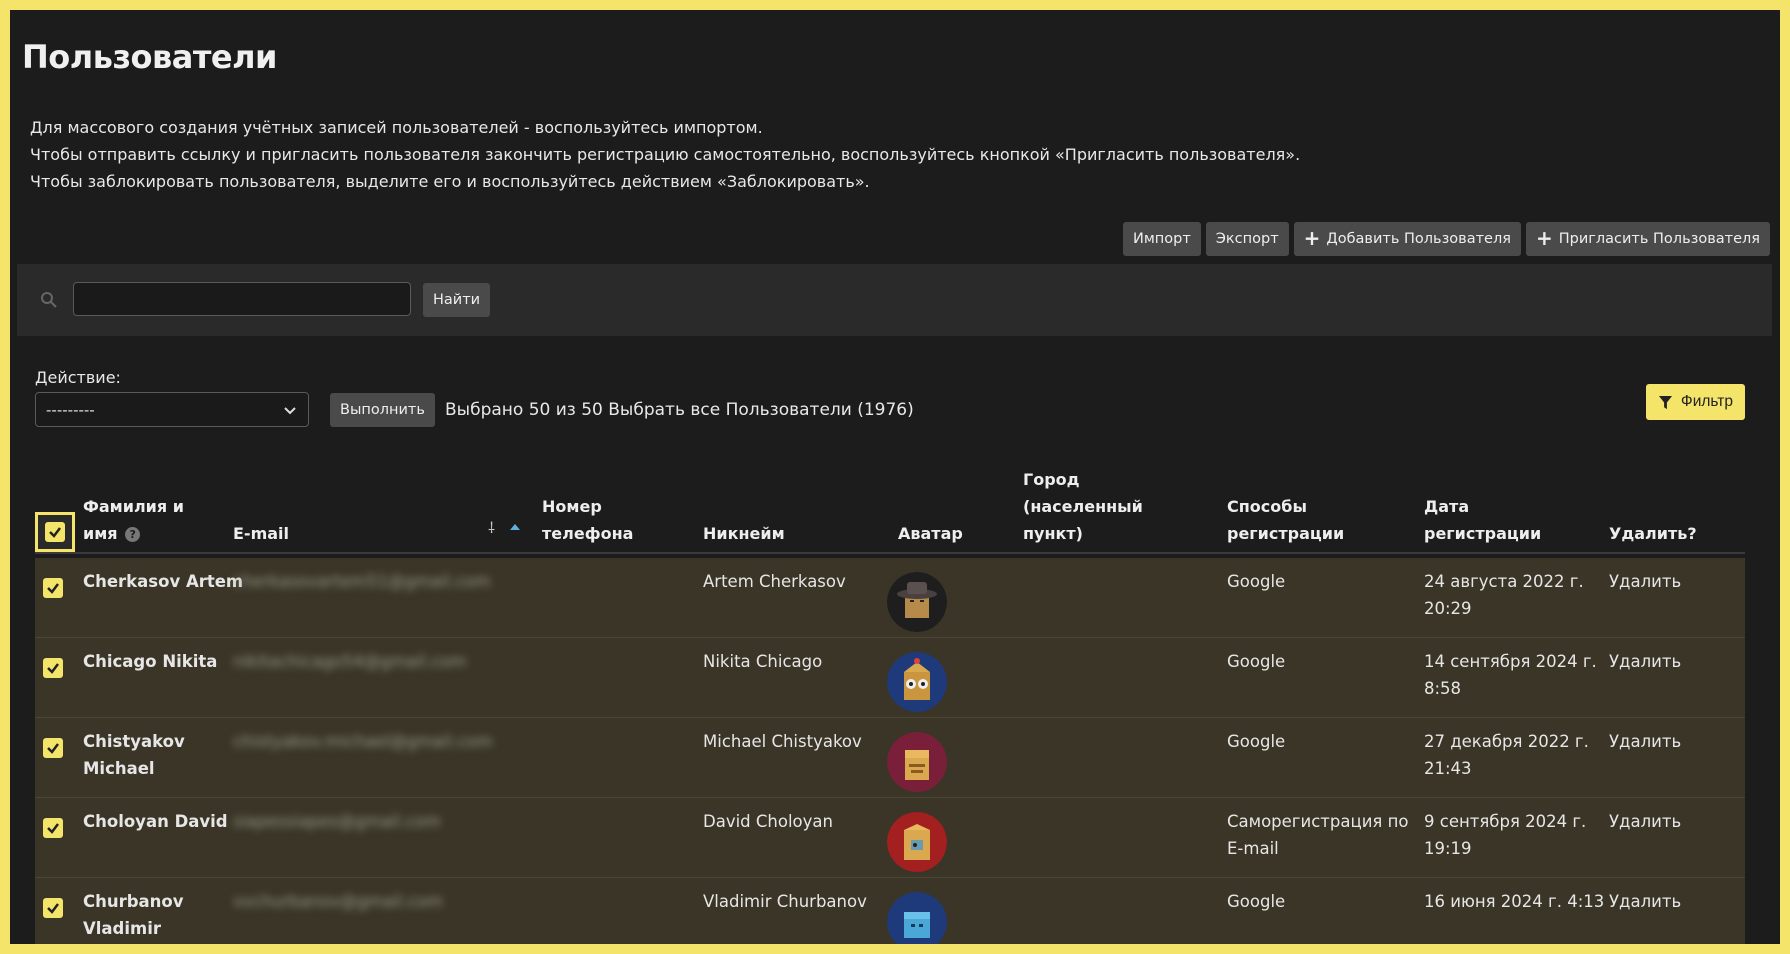 The image size is (1790, 954). Describe the element at coordinates (1506, 755) in the screenshot. I see `registration-date-cell: 27 декабря 2022 г. 21:43` at that location.